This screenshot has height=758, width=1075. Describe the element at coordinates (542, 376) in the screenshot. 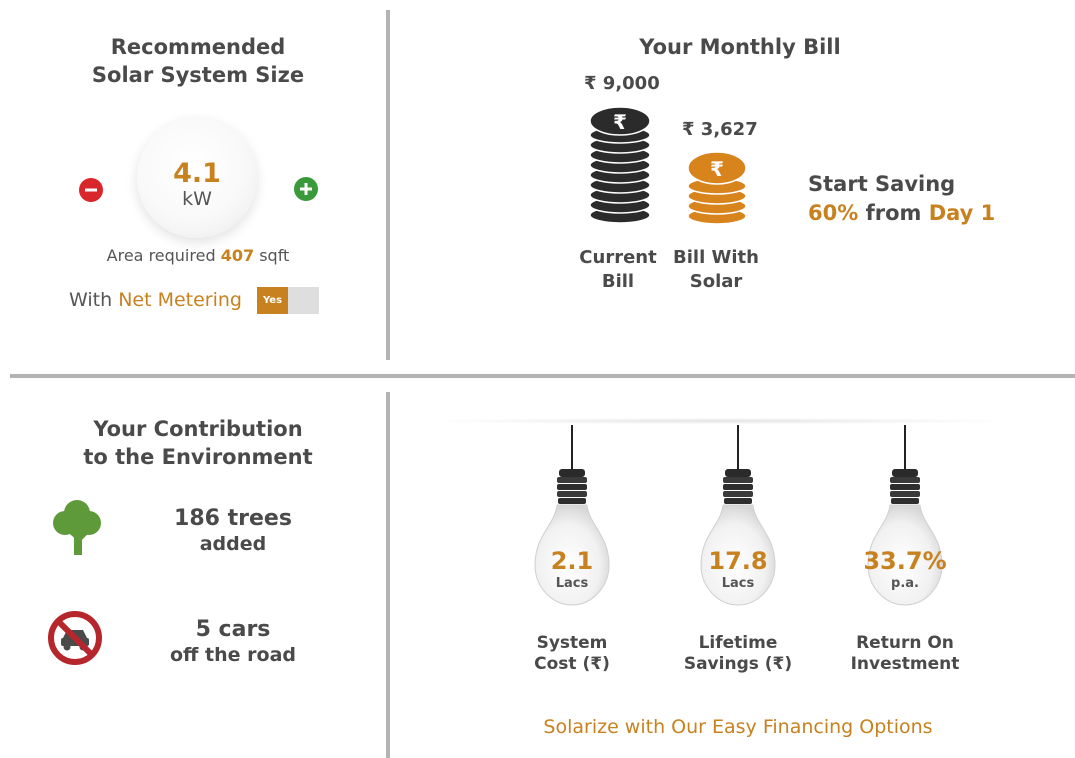

I see `horizontal-divider` at that location.